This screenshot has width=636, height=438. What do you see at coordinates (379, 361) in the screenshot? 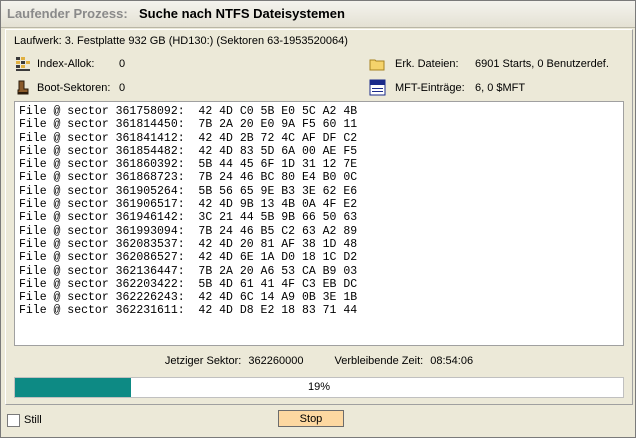
I see `remaining-time-label: Verbleibende Zeit:` at bounding box center [379, 361].